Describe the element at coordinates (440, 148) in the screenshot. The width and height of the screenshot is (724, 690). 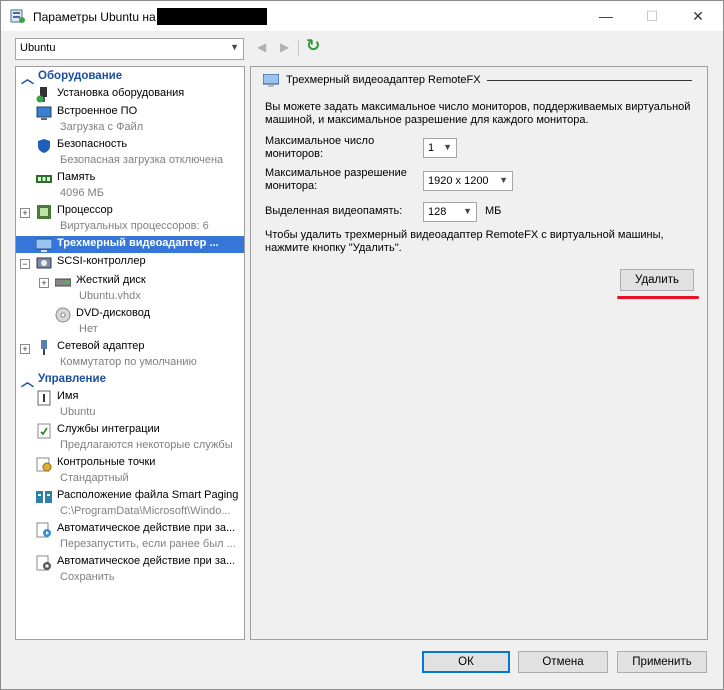
I see `monitors-select: 1 ▼` at that location.